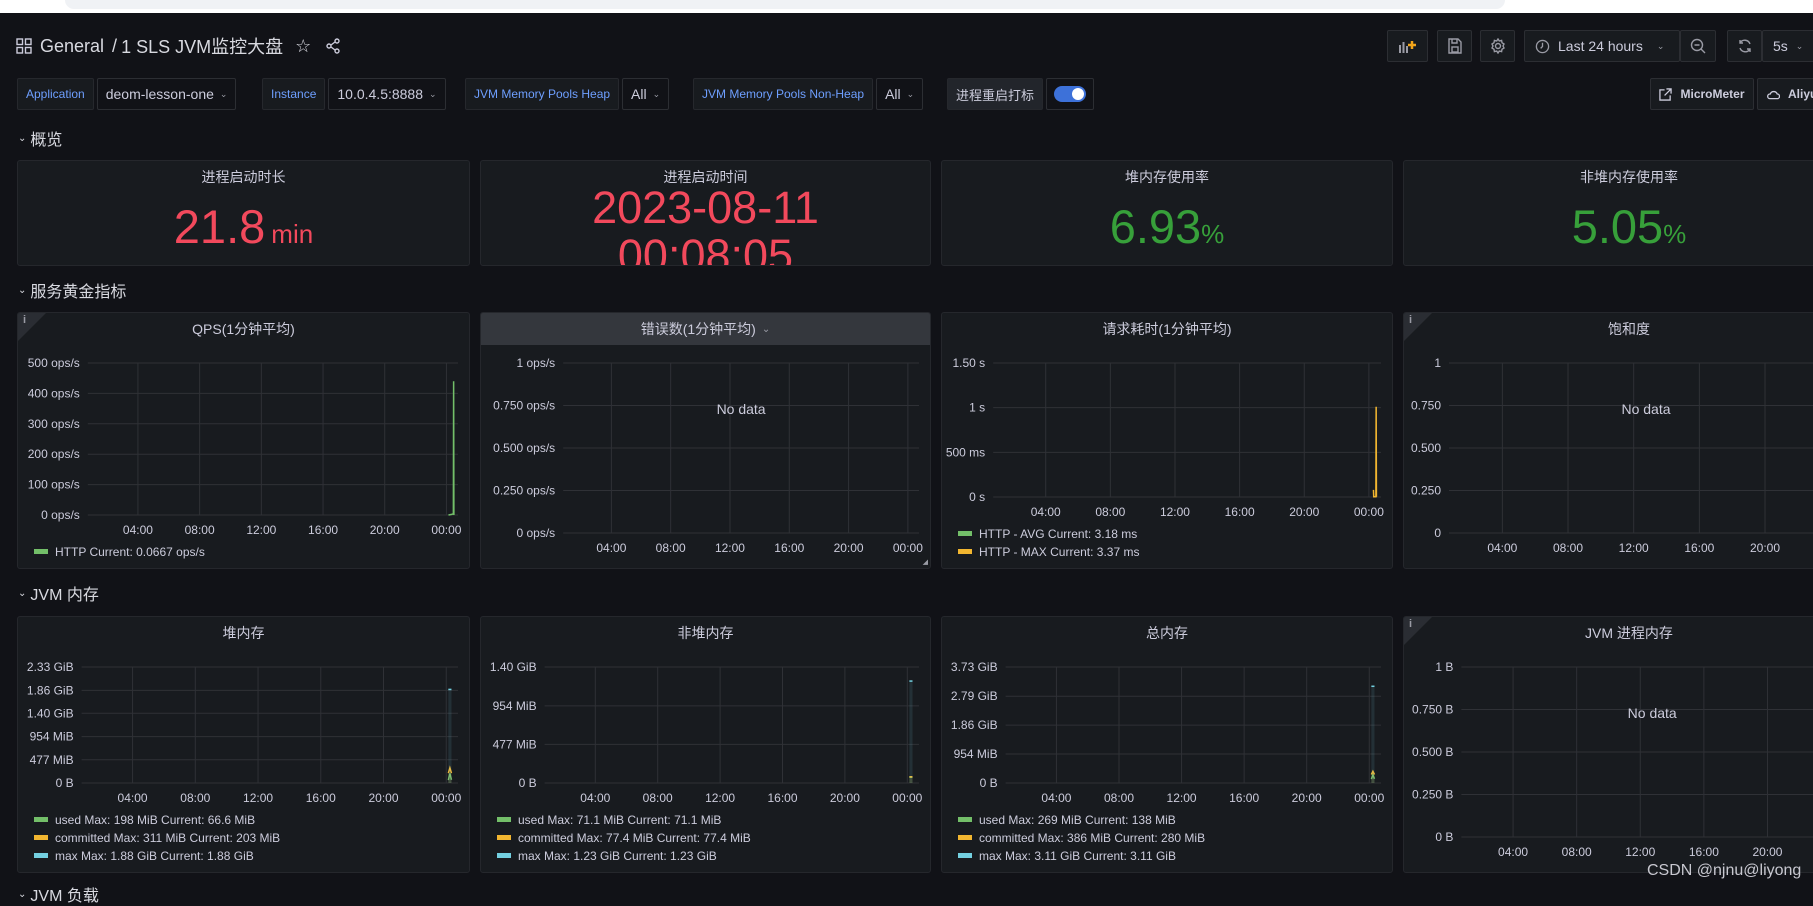 Image resolution: width=1813 pixels, height=906 pixels. I want to click on time-range-label: Last 24 hours, so click(1600, 46).